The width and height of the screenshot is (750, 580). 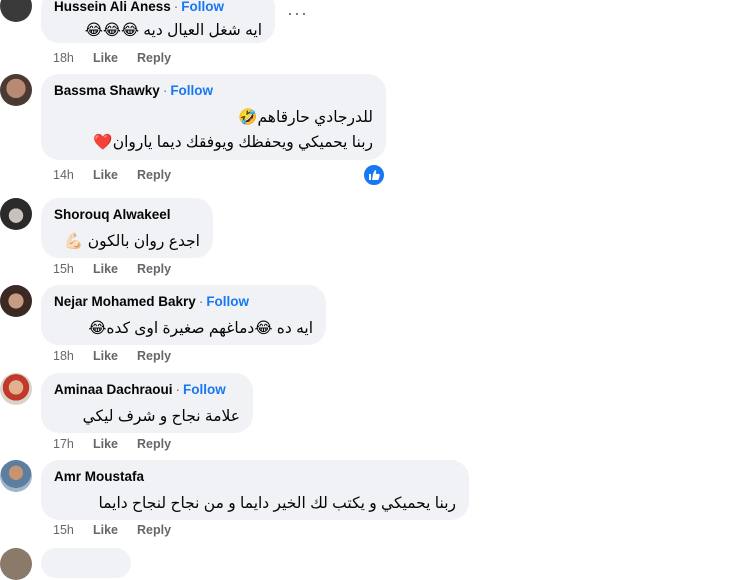 I want to click on comment-text: علامة نجاح و شرف ليكي, so click(x=161, y=416).